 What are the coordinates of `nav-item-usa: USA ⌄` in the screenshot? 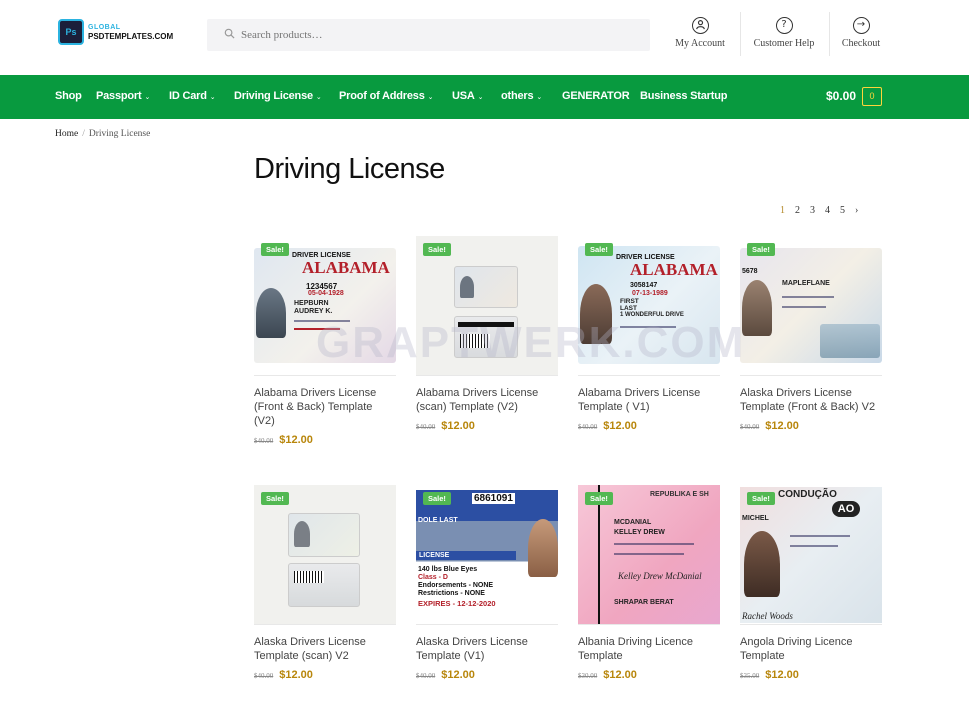 It's located at (467, 97).